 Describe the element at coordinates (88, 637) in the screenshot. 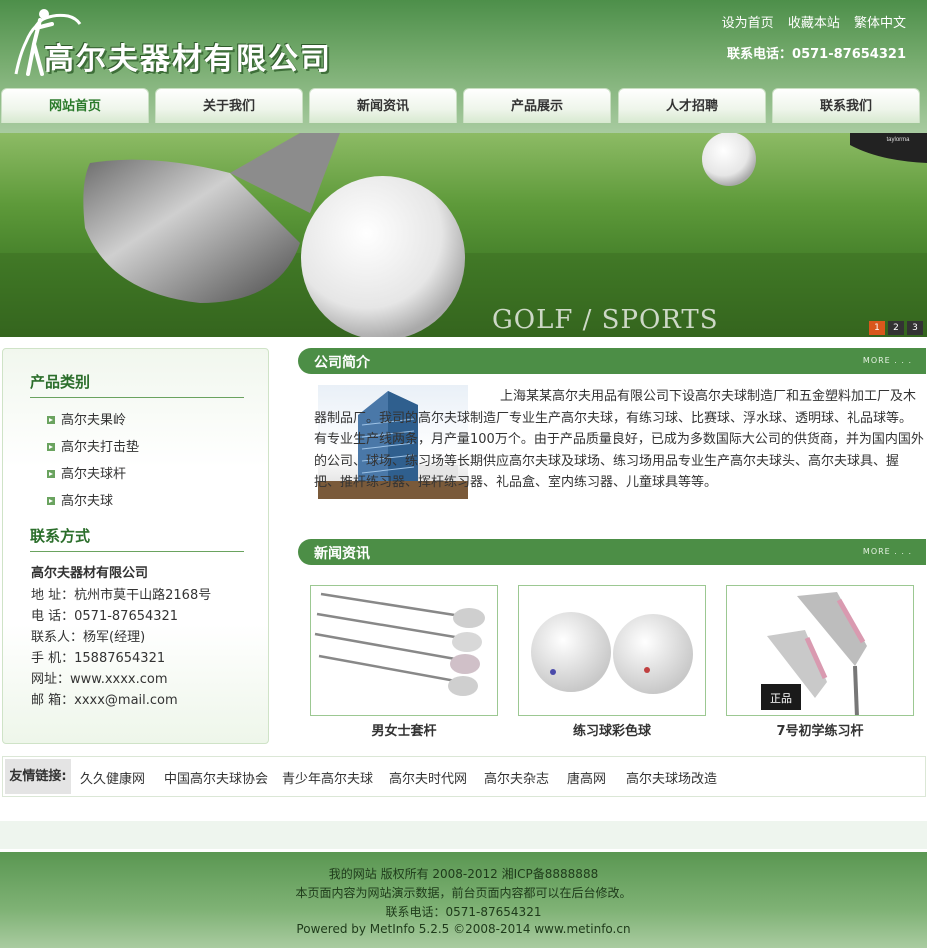

I see `contact-person: 联系人：杨军(经理)` at that location.